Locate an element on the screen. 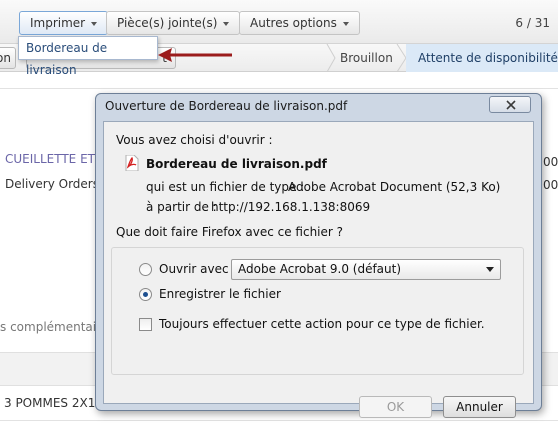 The width and height of the screenshot is (558, 431). attachments-button-label: Pièce(s) jointe(s) is located at coordinates (167, 23).